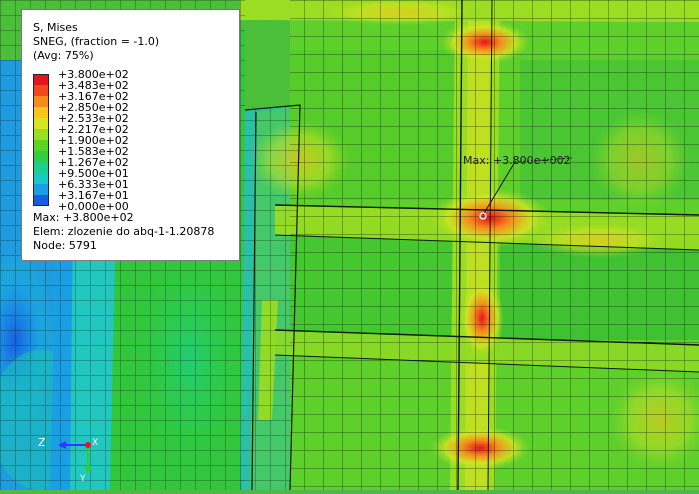  Describe the element at coordinates (517, 160) in the screenshot. I see `max-value-annotation: Max: +3.800e+002` at that location.